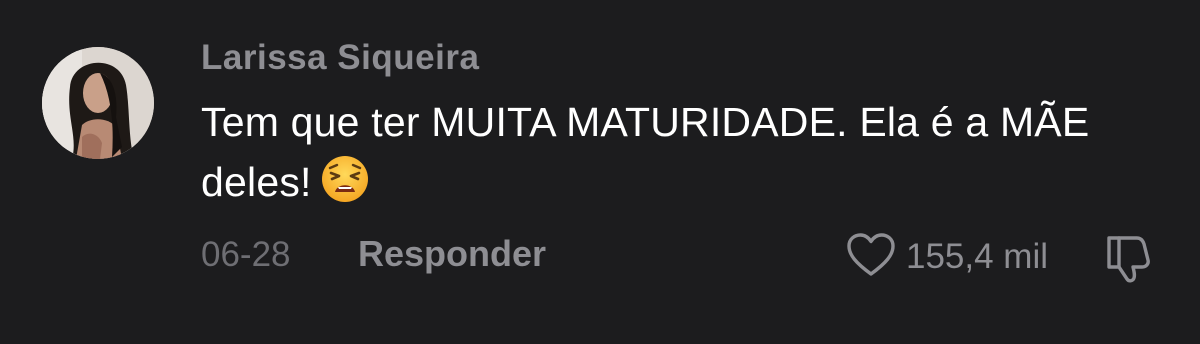 Image resolution: width=1200 pixels, height=344 pixels. Describe the element at coordinates (246, 254) in the screenshot. I see `comment-date: 06-28` at that location.